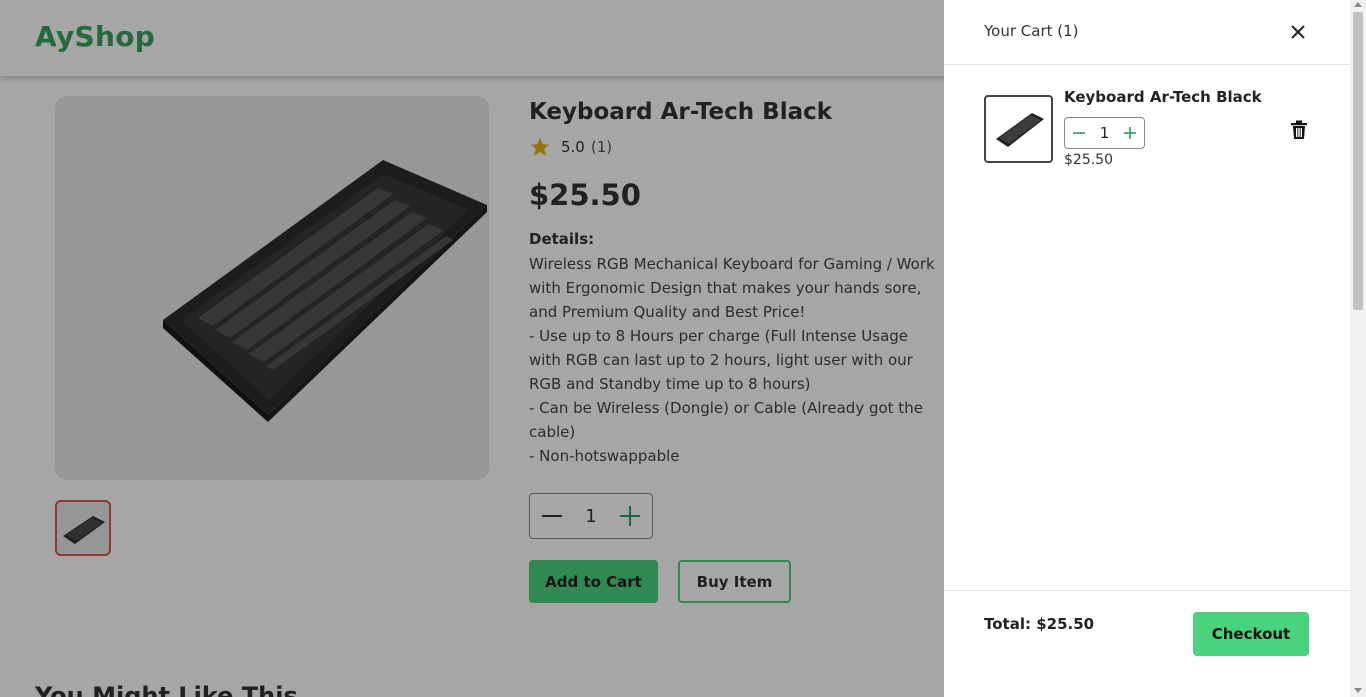 Image resolution: width=1366 pixels, height=697 pixels. What do you see at coordinates (1031, 31) in the screenshot?
I see `cart-title: Your Cart (1)` at bounding box center [1031, 31].